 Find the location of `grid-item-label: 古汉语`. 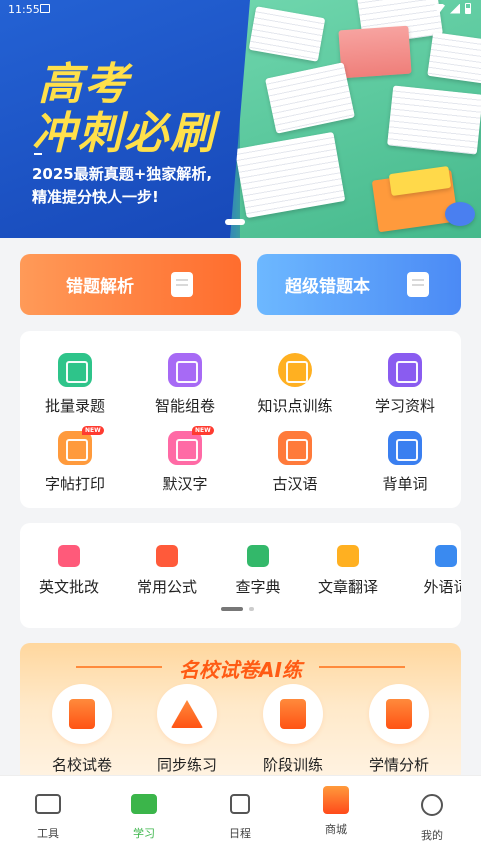

grid-item-label: 古汉语 is located at coordinates (295, 484).